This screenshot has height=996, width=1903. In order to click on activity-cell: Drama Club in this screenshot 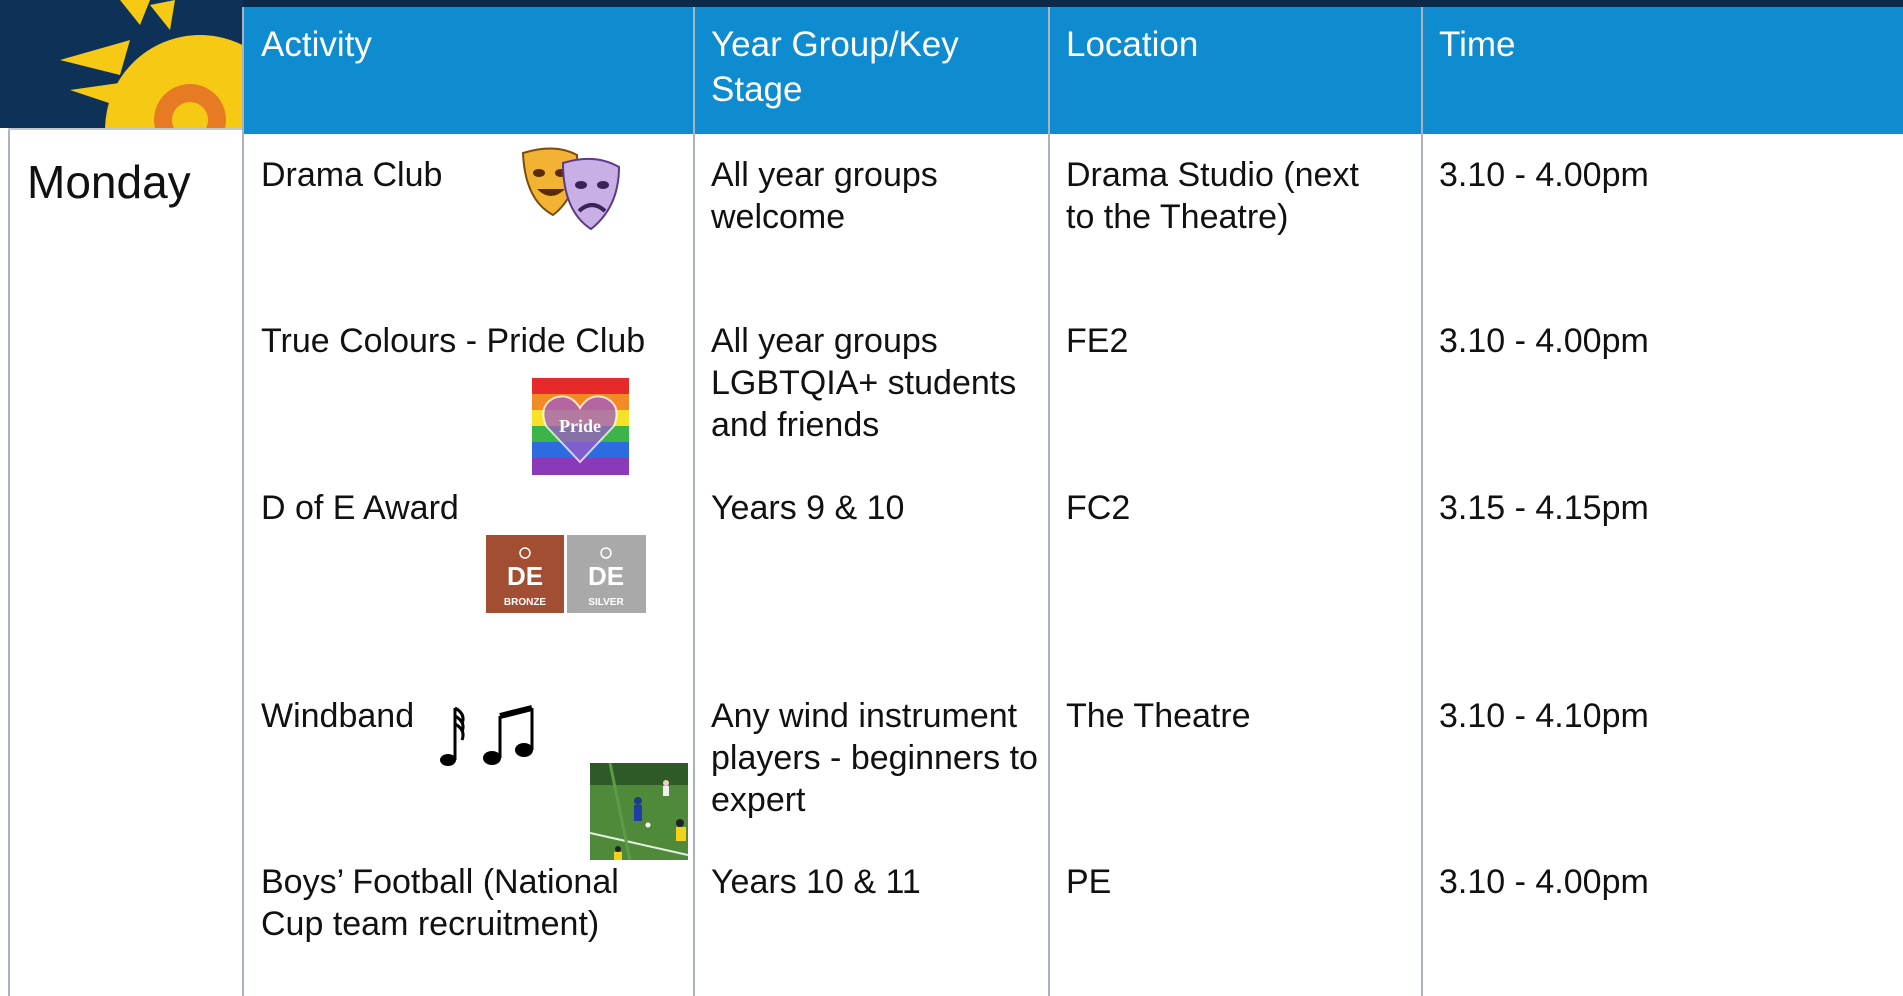, I will do `click(352, 175)`.